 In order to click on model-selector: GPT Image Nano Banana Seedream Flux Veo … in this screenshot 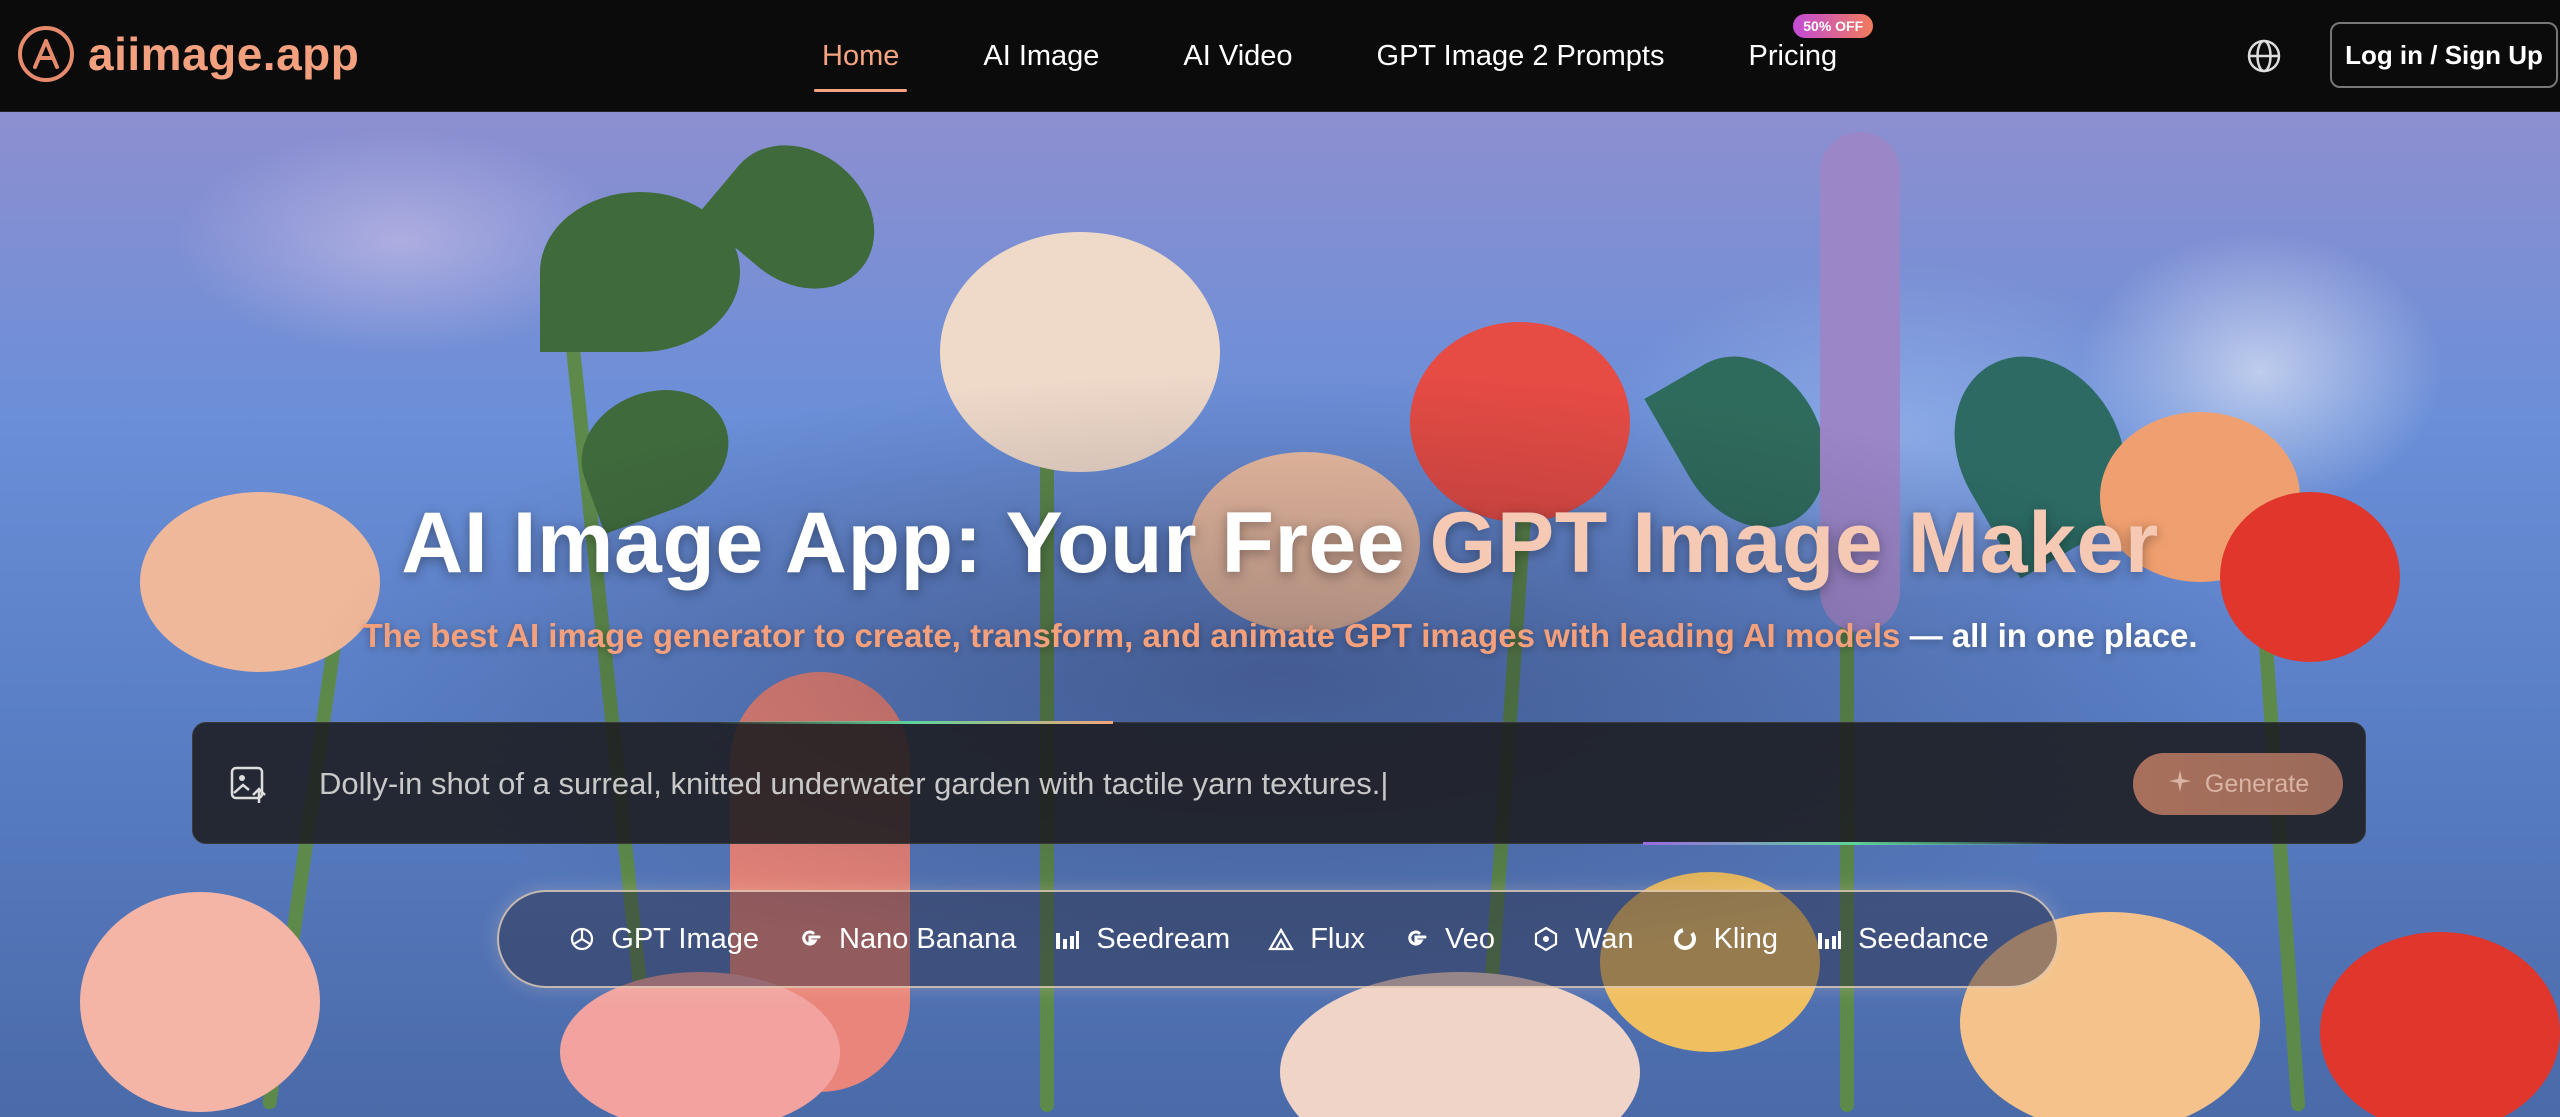, I will do `click(1278, 939)`.